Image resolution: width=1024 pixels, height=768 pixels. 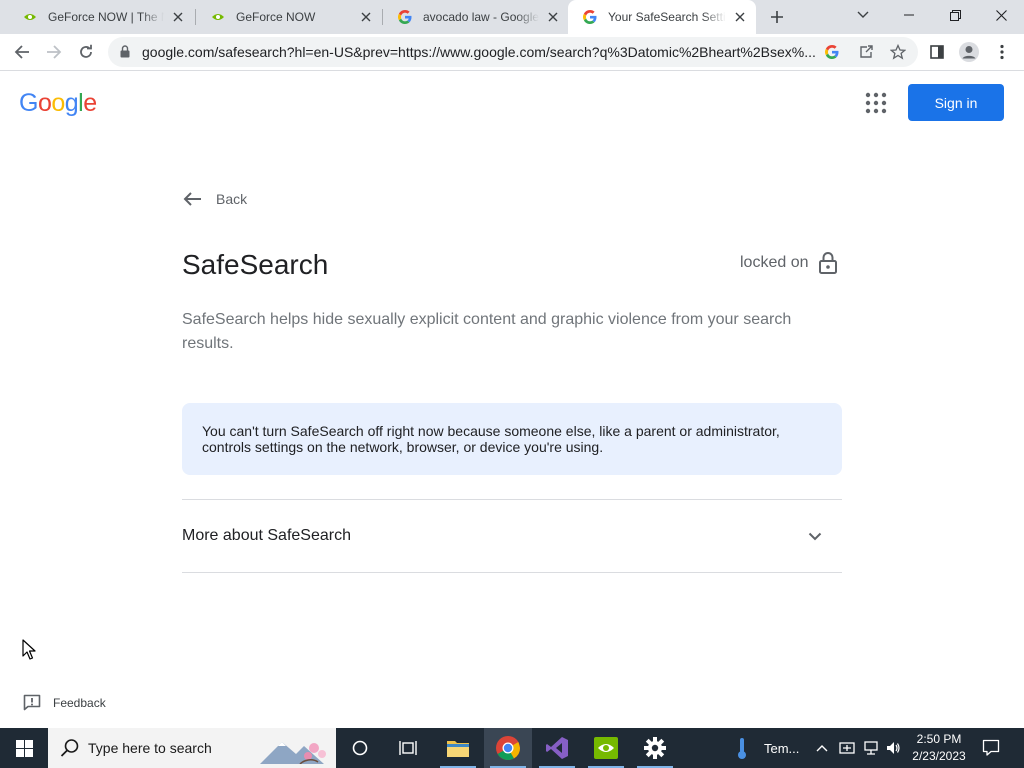 I want to click on tab-geforce-now-2: GeForce NOW, so click(x=289, y=17).